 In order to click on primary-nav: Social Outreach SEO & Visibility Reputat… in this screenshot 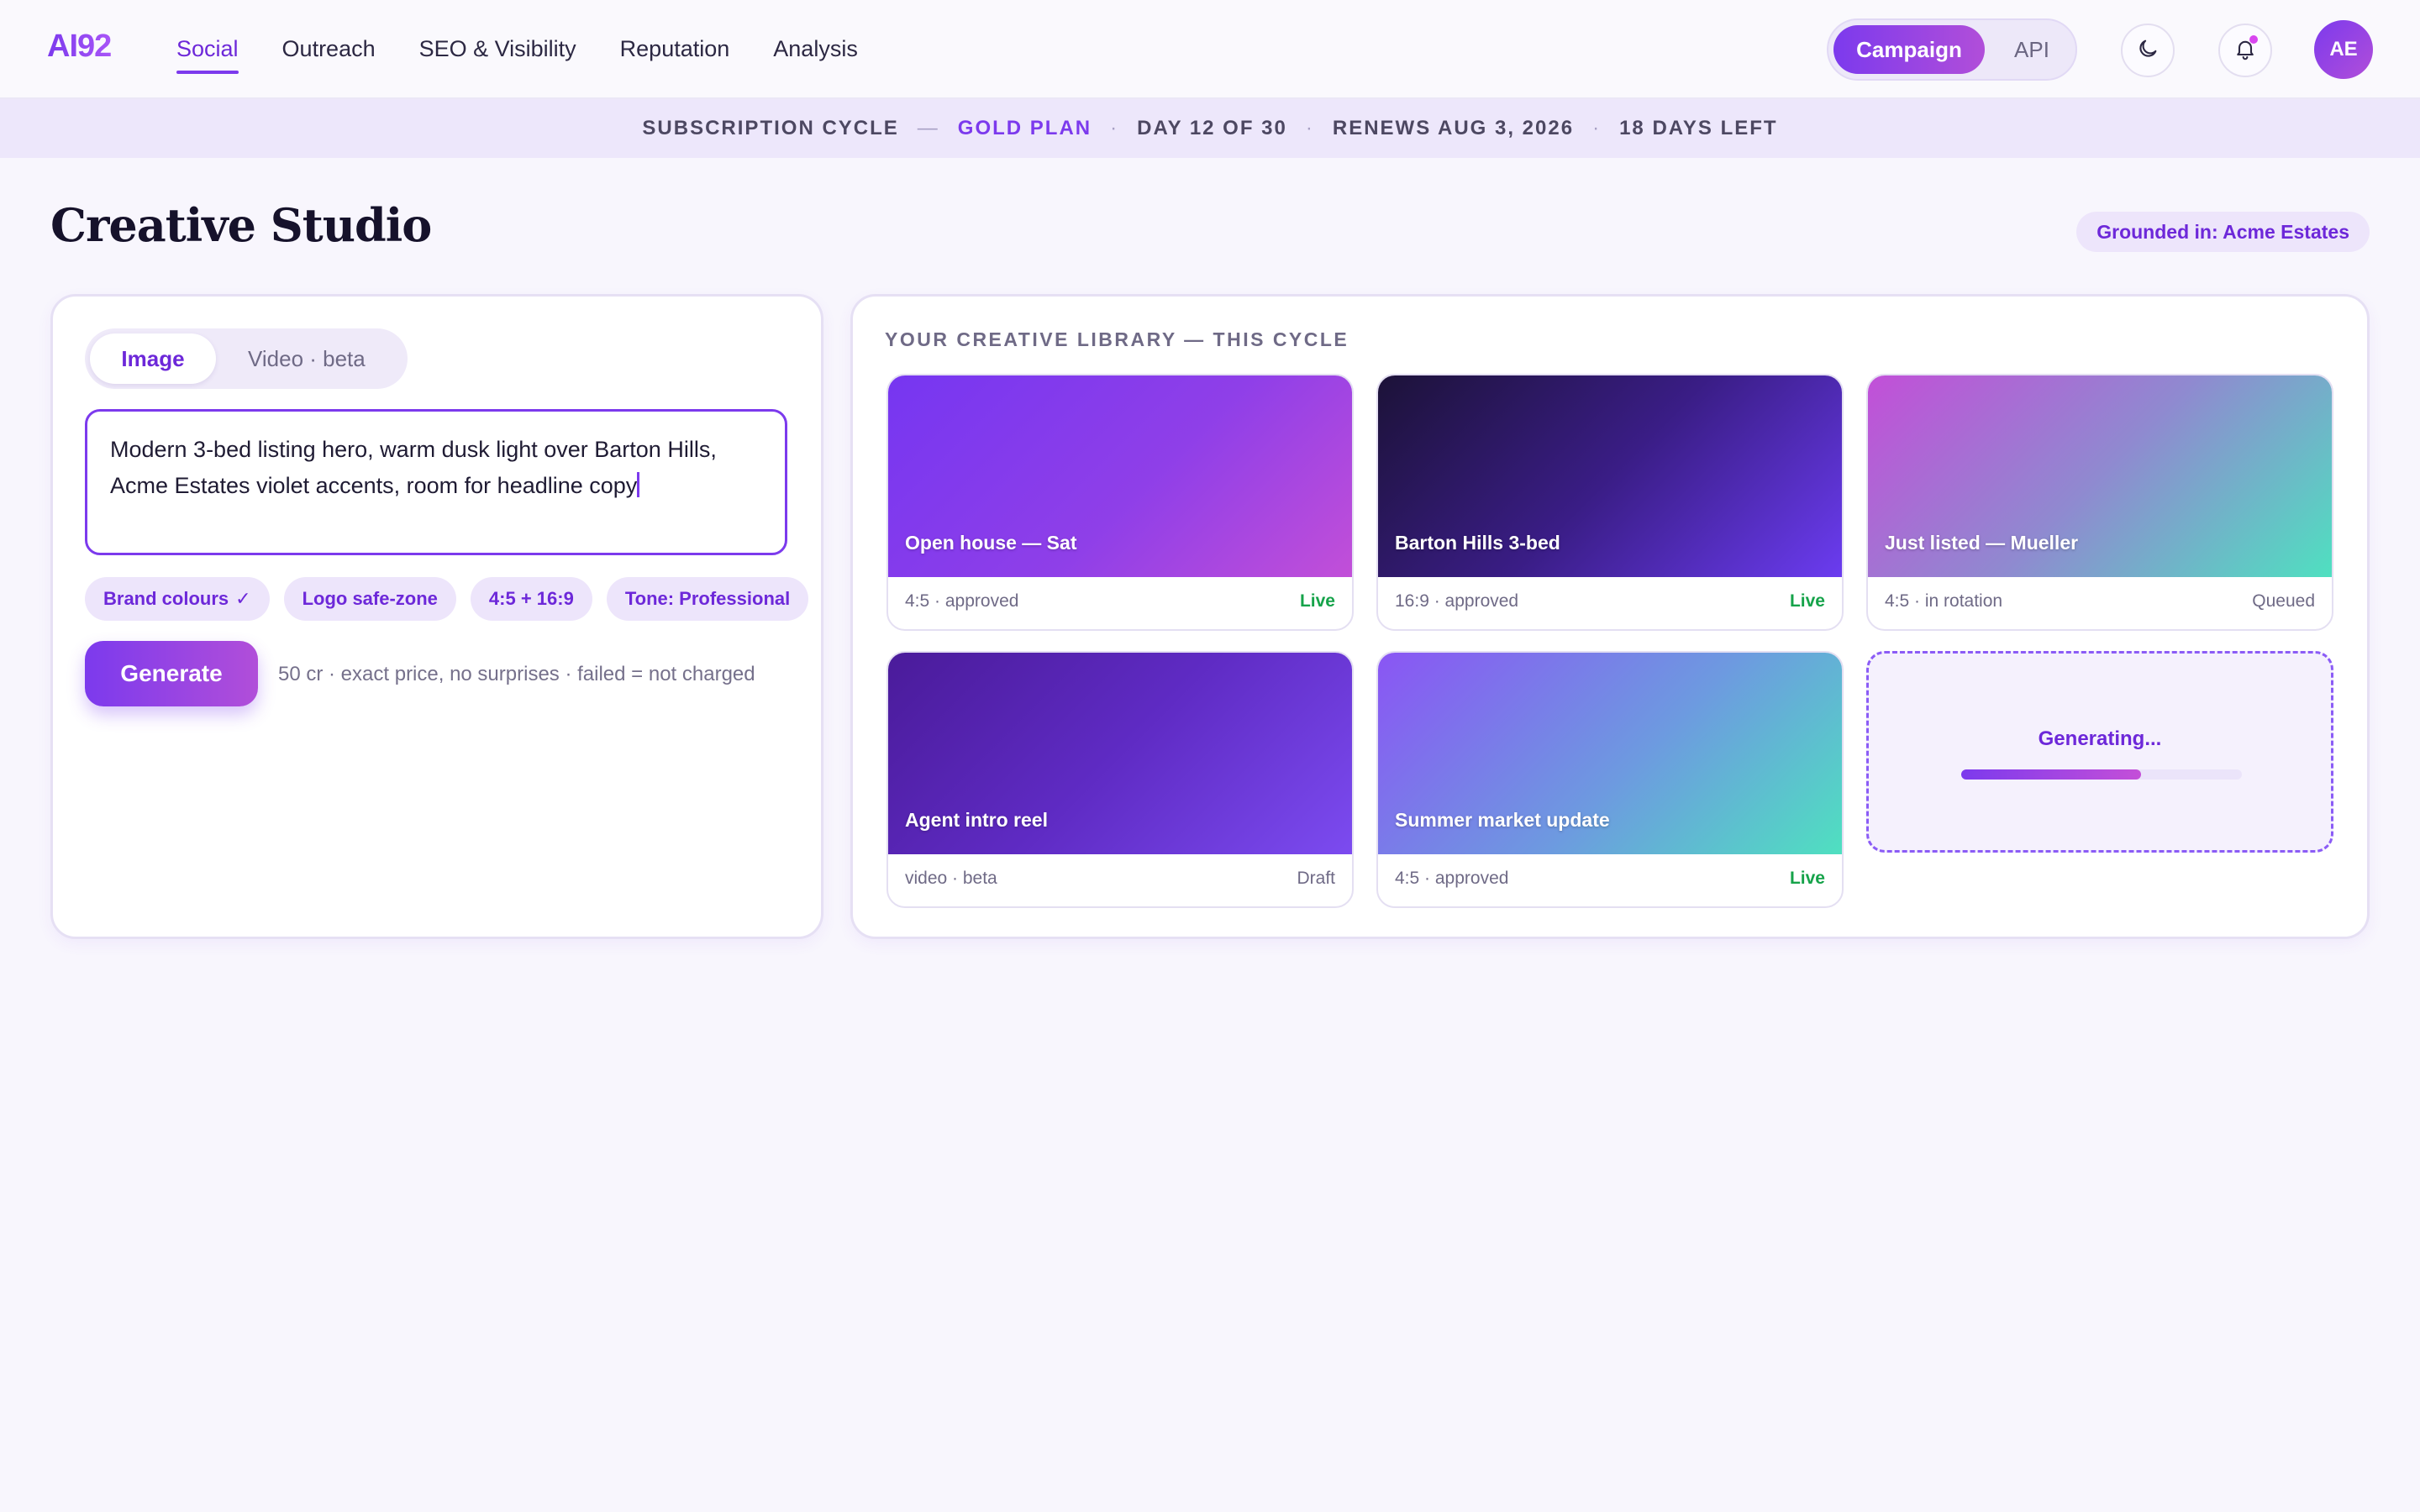, I will do `click(539, 49)`.